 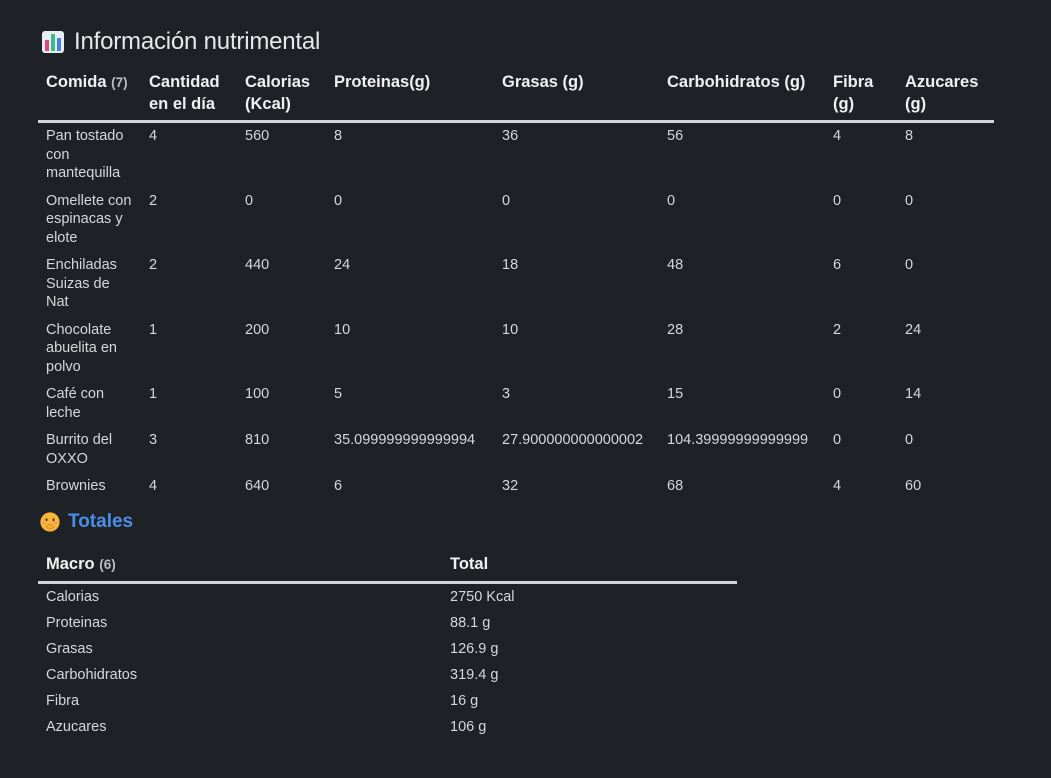 I want to click on table-row: Carbohidratos 319.4 g, so click(x=387, y=675).